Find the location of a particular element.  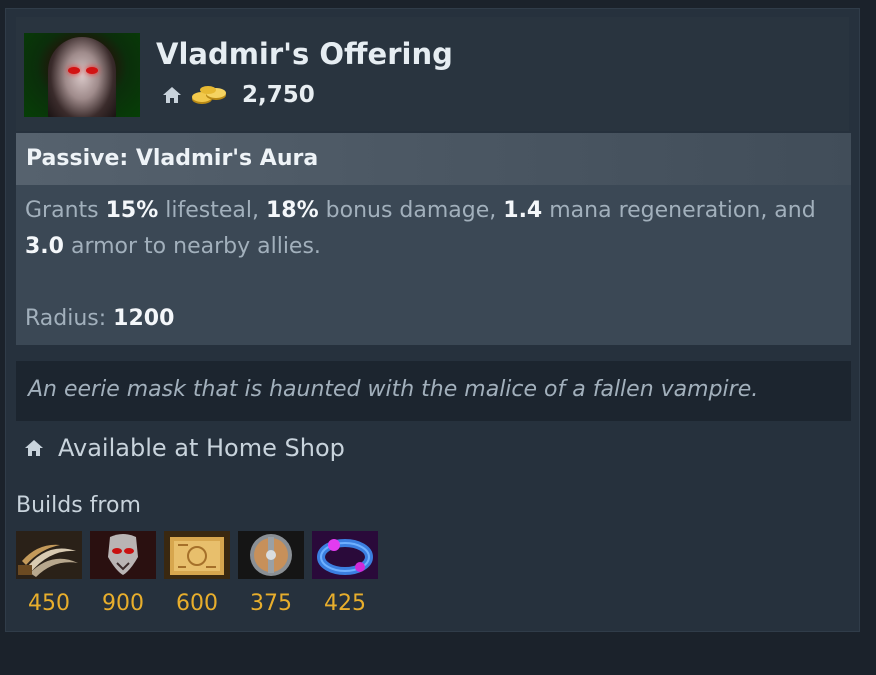

shop-availability: Available at Home Shop is located at coordinates (184, 448).